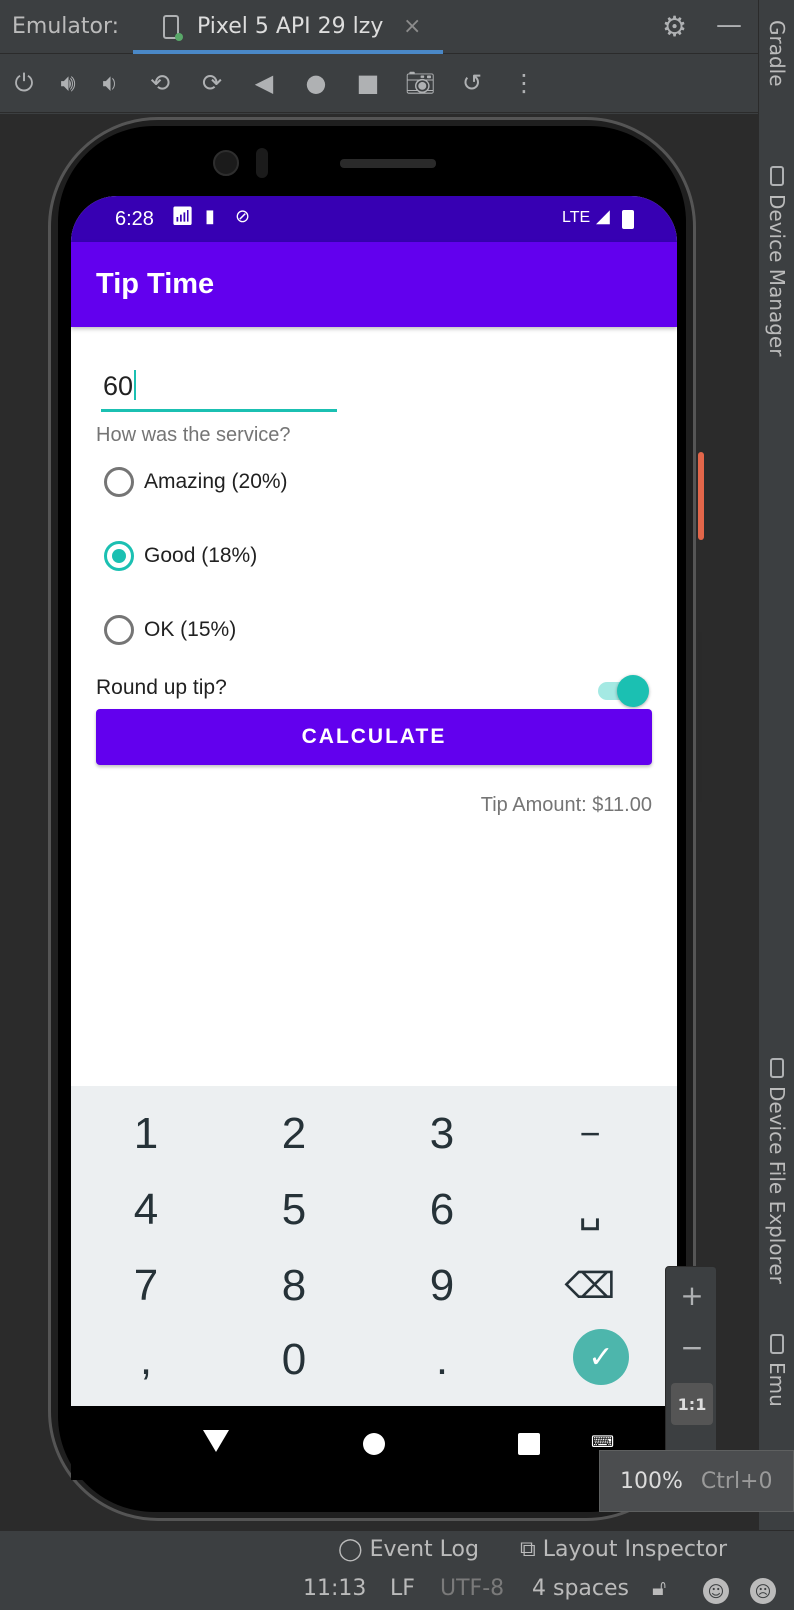 This screenshot has height=1610, width=794. What do you see at coordinates (146, 1360) in the screenshot?
I see `key-comma: ,` at bounding box center [146, 1360].